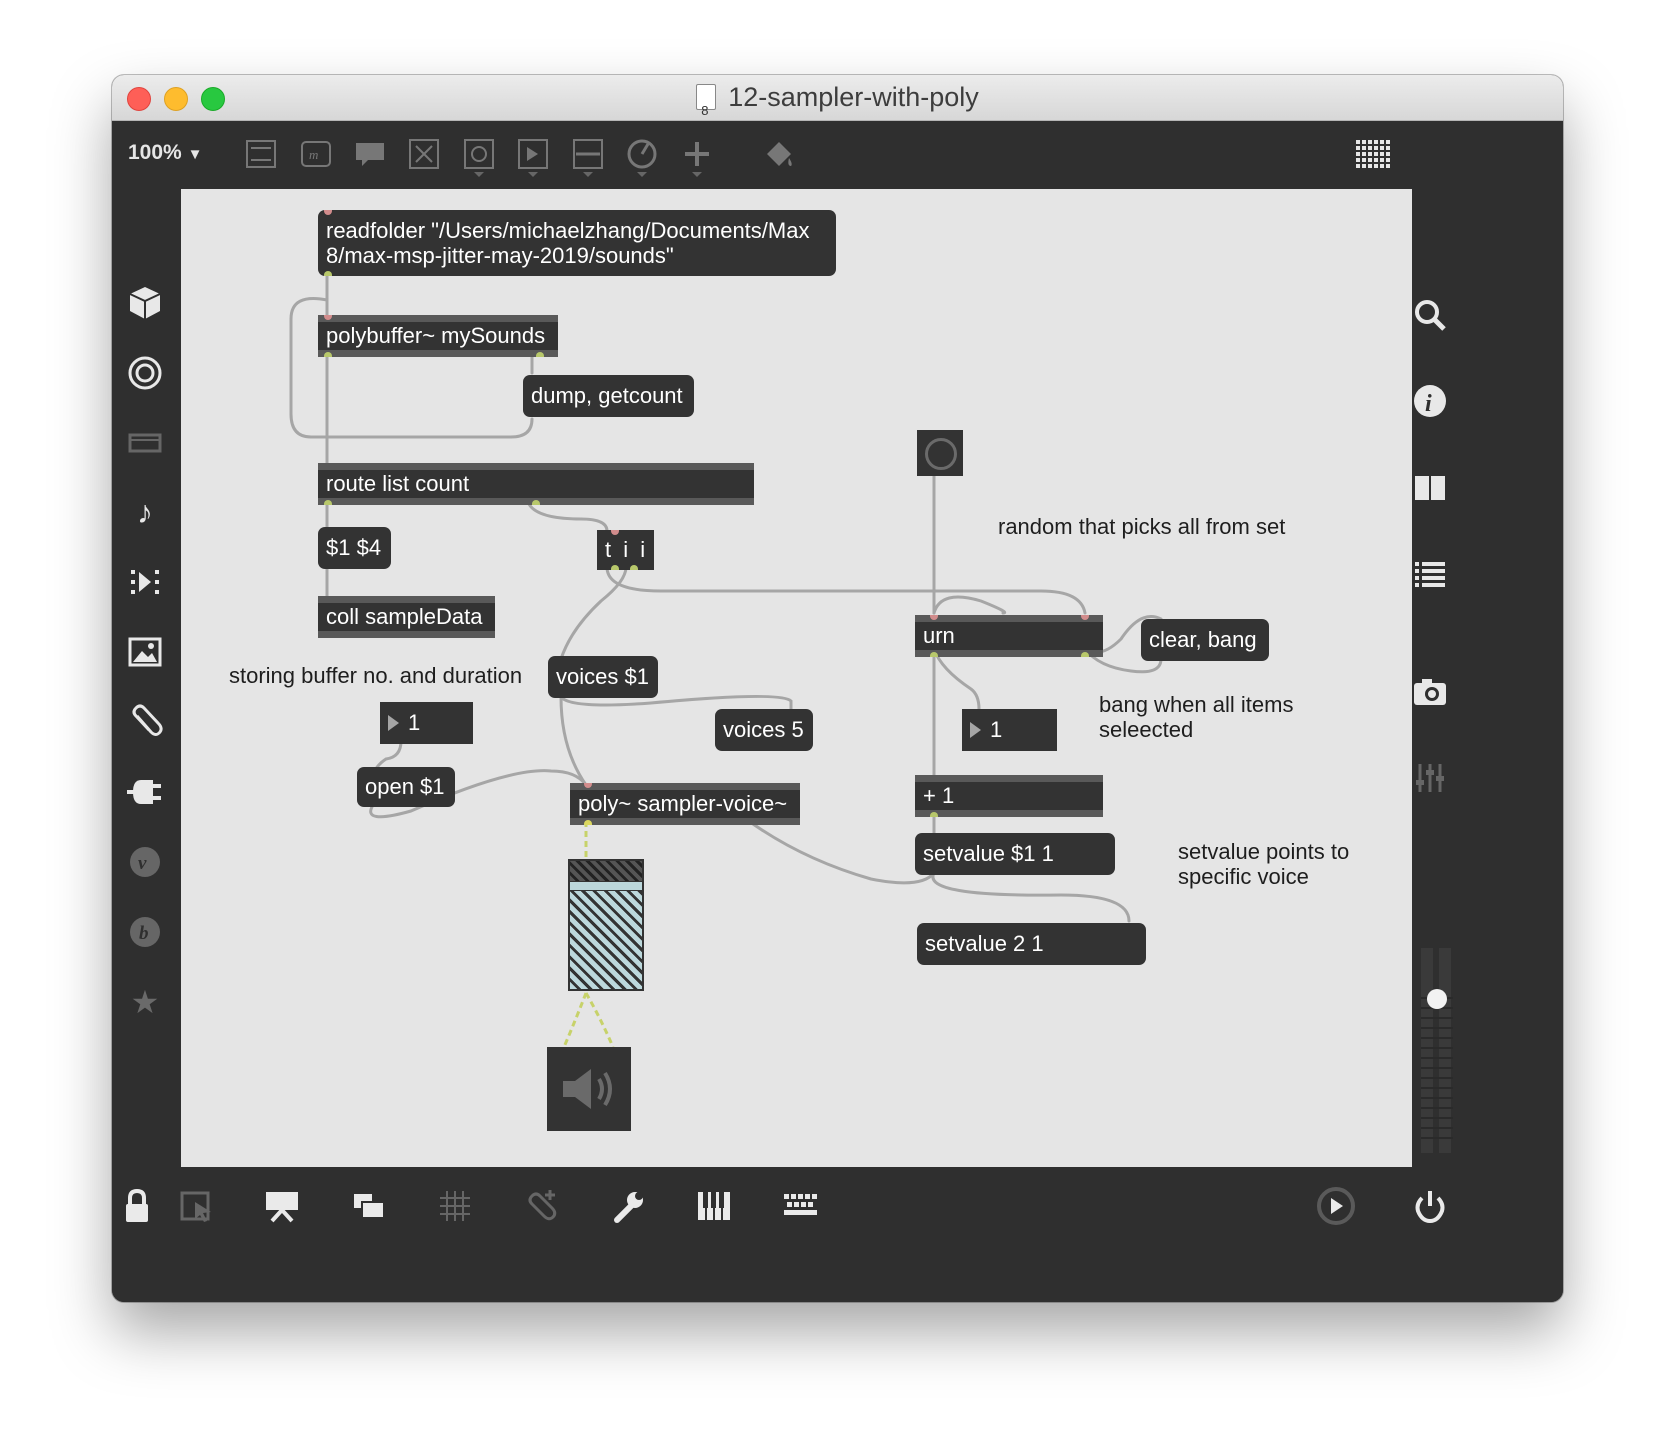 Image resolution: width=1670 pixels, height=1446 pixels. What do you see at coordinates (1430, 315) in the screenshot?
I see `search-icon` at bounding box center [1430, 315].